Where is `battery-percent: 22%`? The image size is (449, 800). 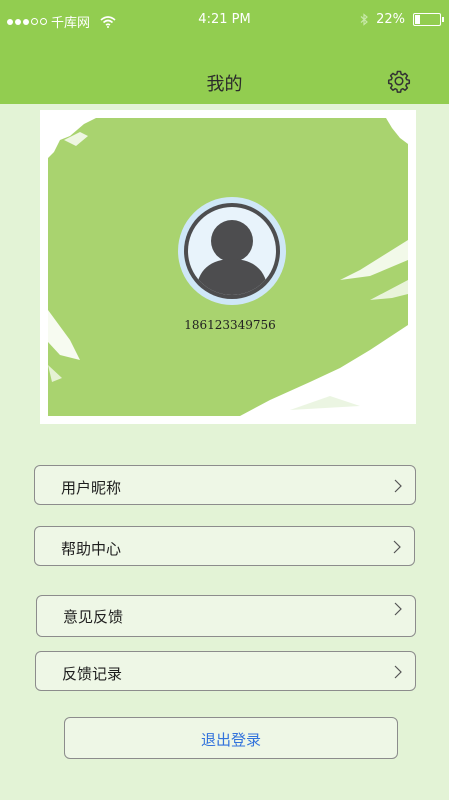 battery-percent: 22% is located at coordinates (390, 19).